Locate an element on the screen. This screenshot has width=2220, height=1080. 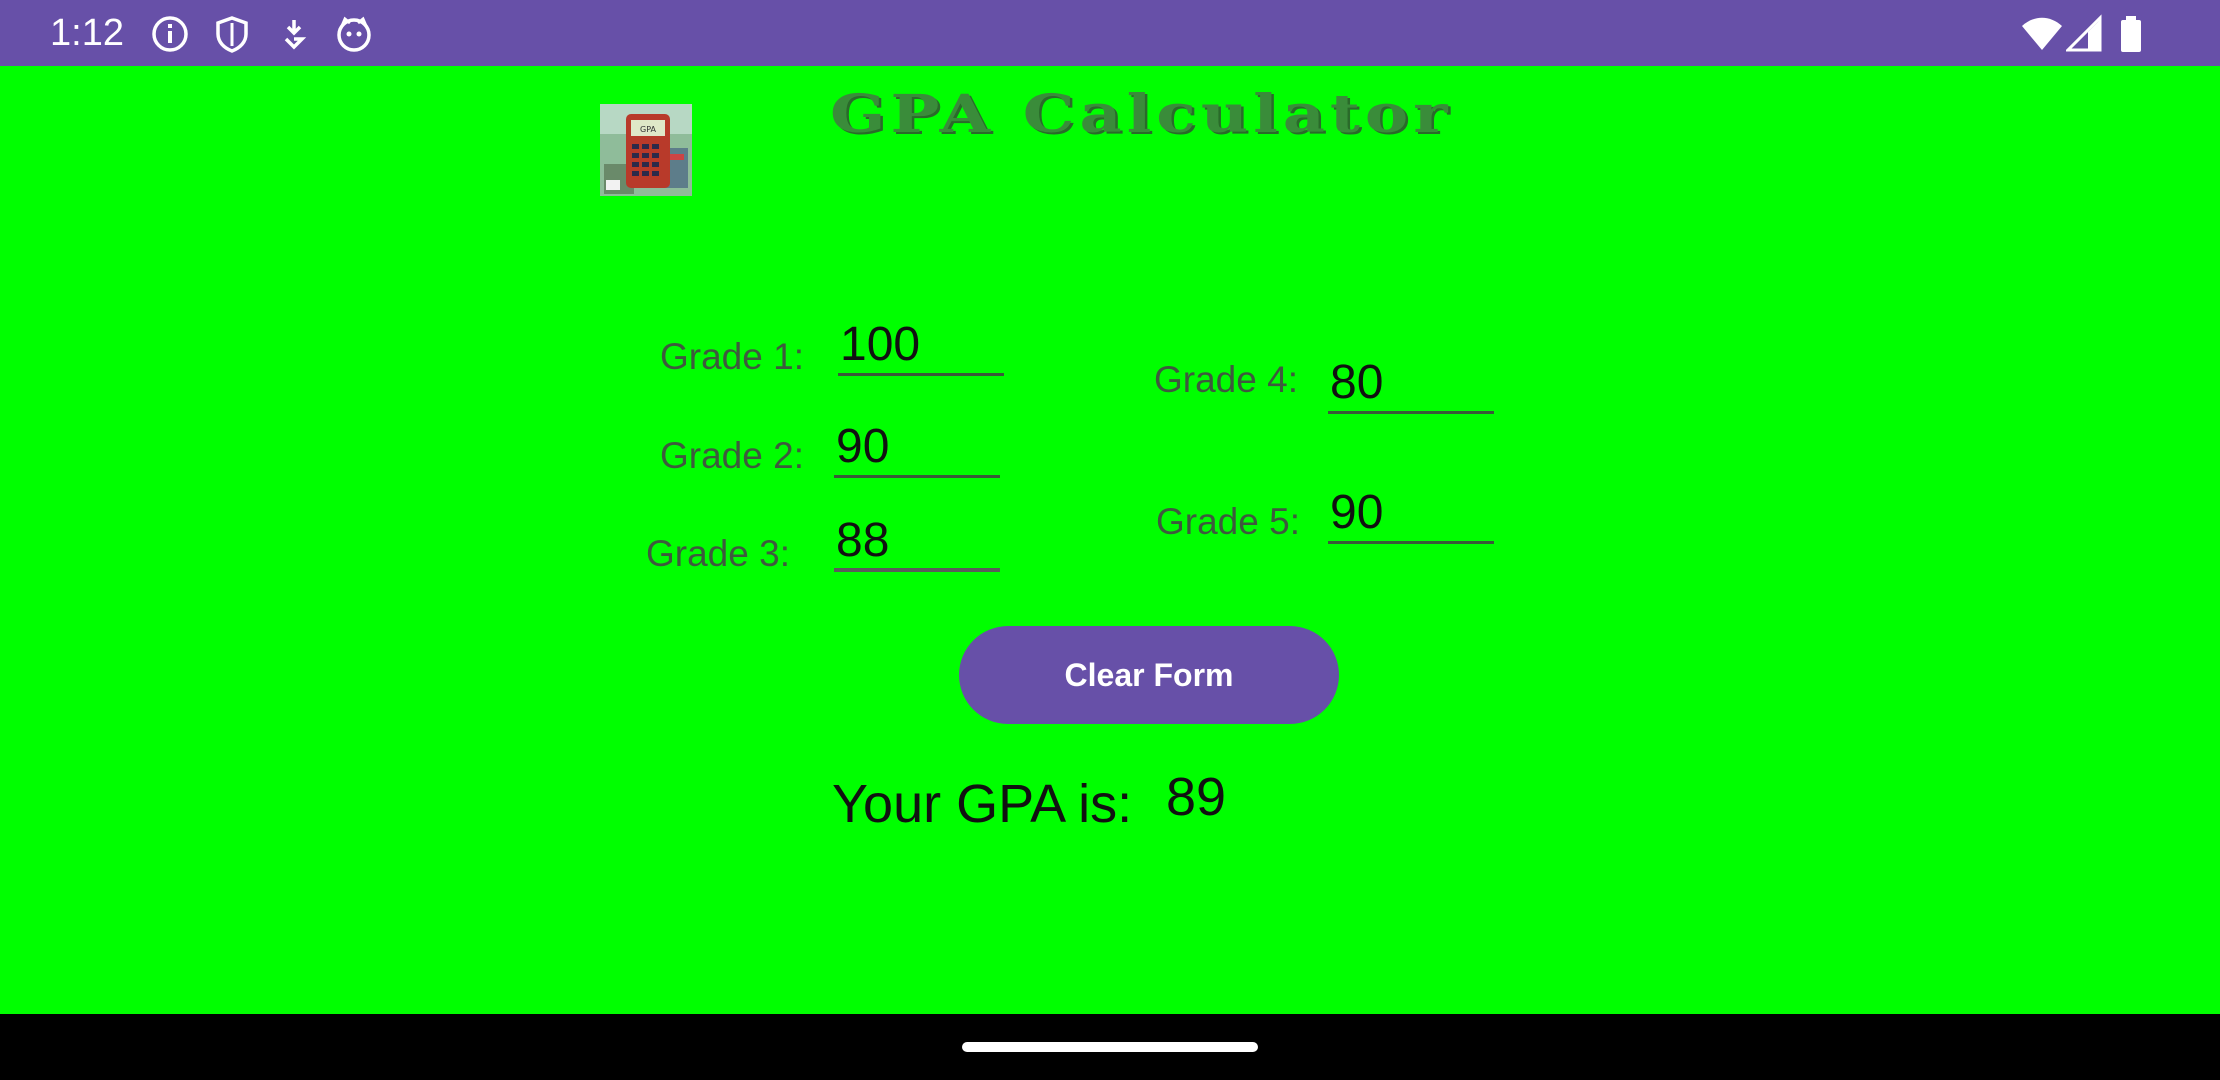
grade-4-field is located at coordinates (1411, 384).